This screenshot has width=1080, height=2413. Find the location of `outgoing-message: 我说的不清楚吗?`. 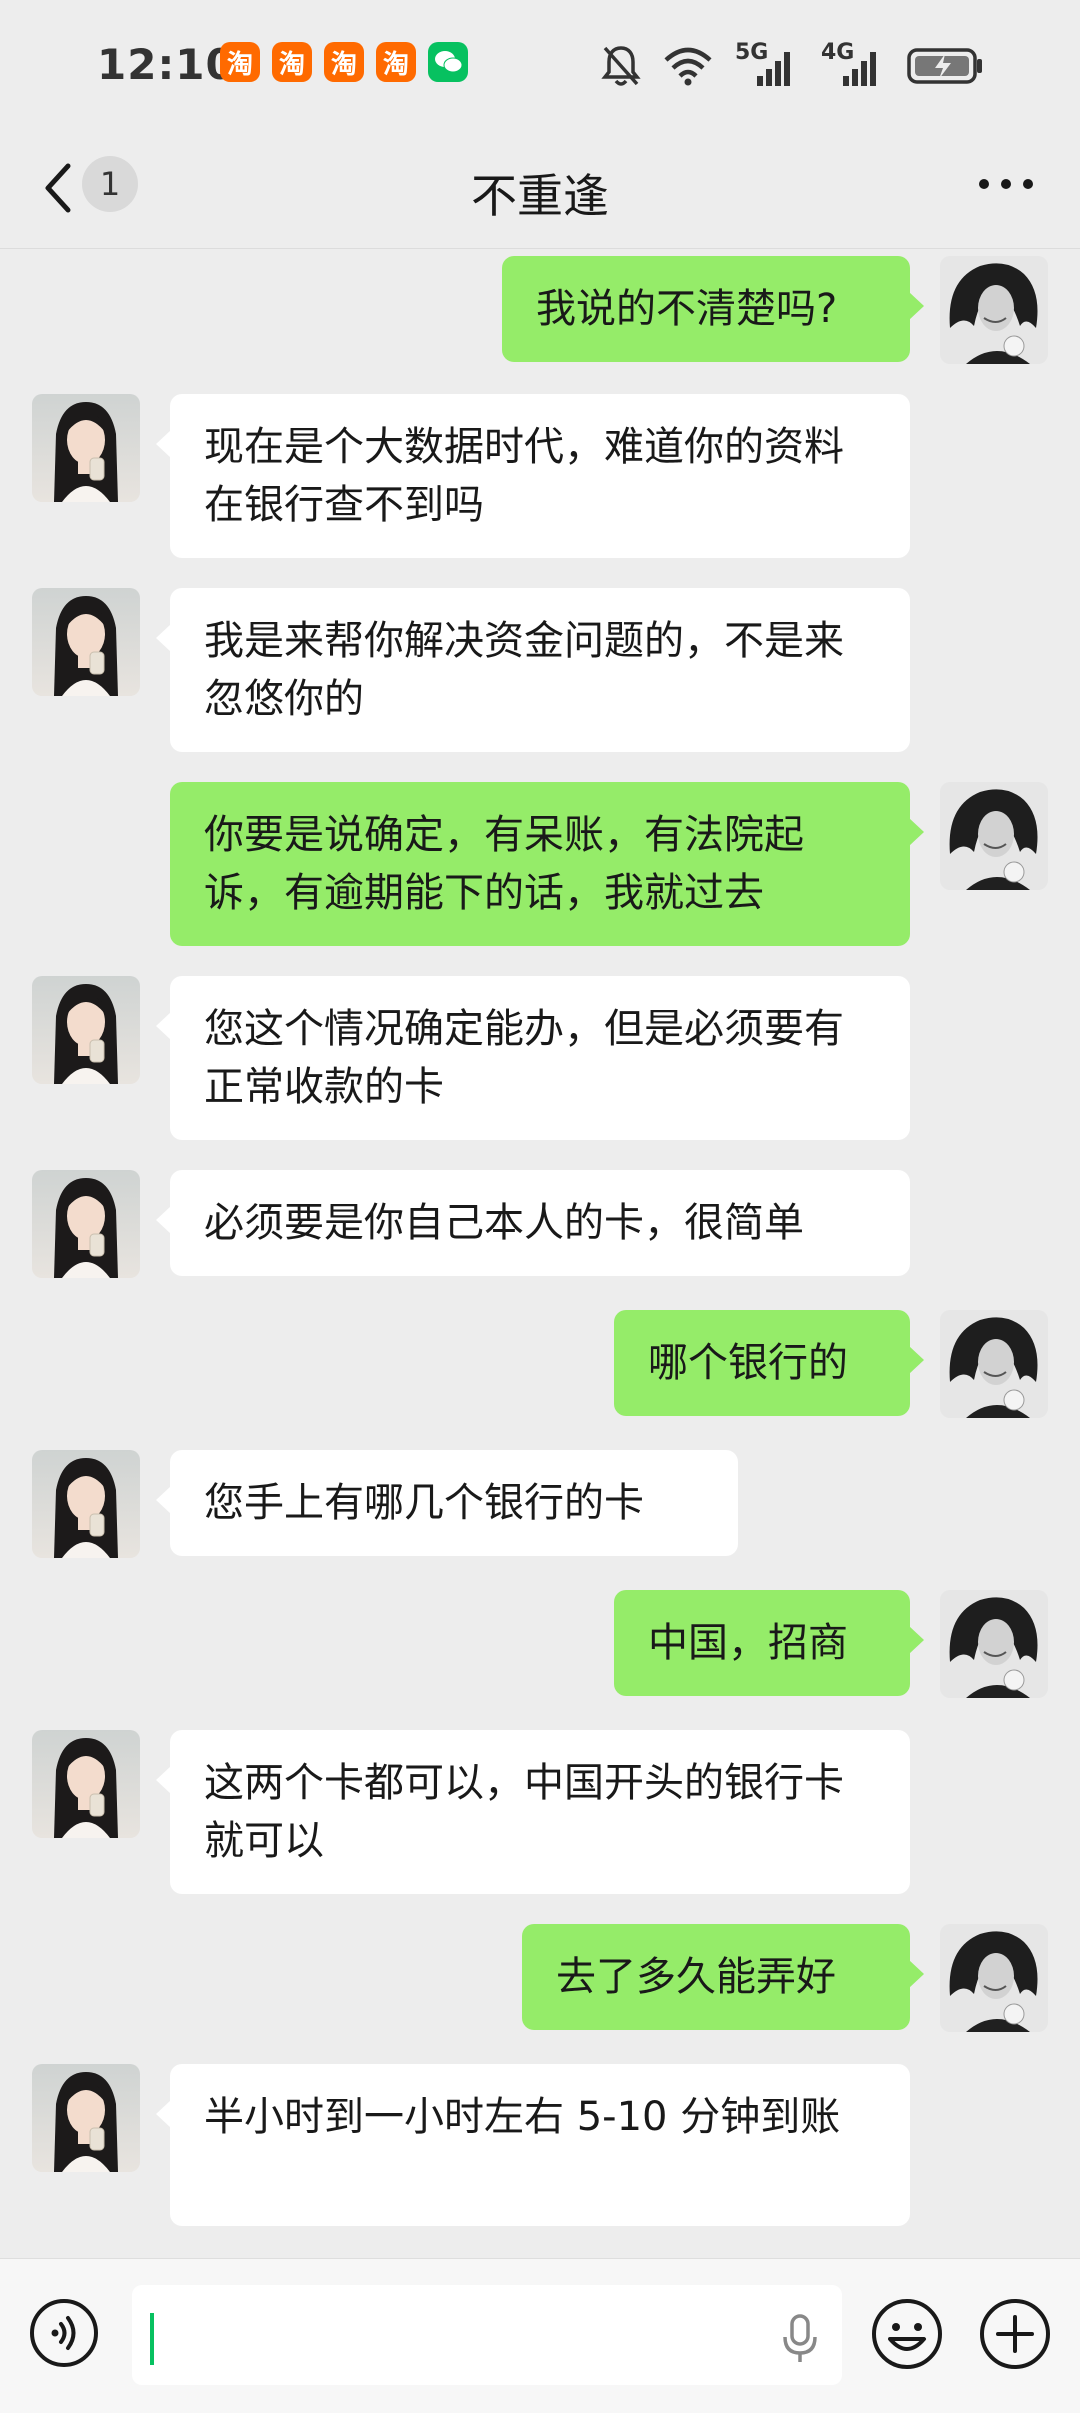

outgoing-message: 我说的不清楚吗? is located at coordinates (540, 310).